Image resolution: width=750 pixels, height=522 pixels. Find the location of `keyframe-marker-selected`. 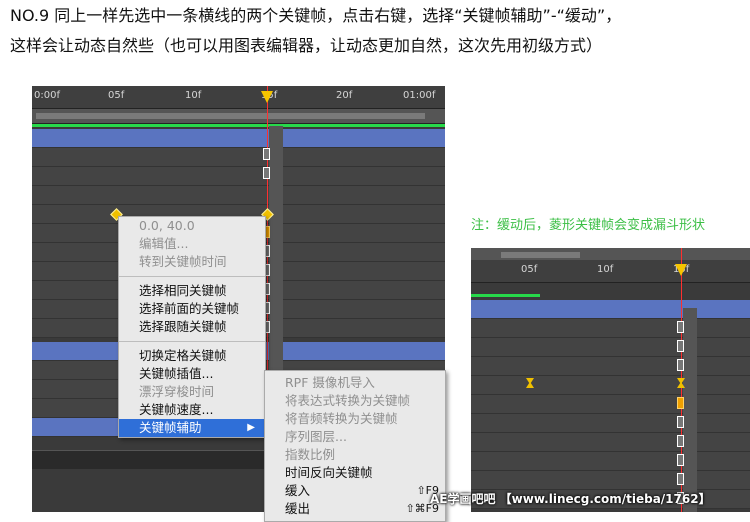

keyframe-marker-selected is located at coordinates (680, 403).